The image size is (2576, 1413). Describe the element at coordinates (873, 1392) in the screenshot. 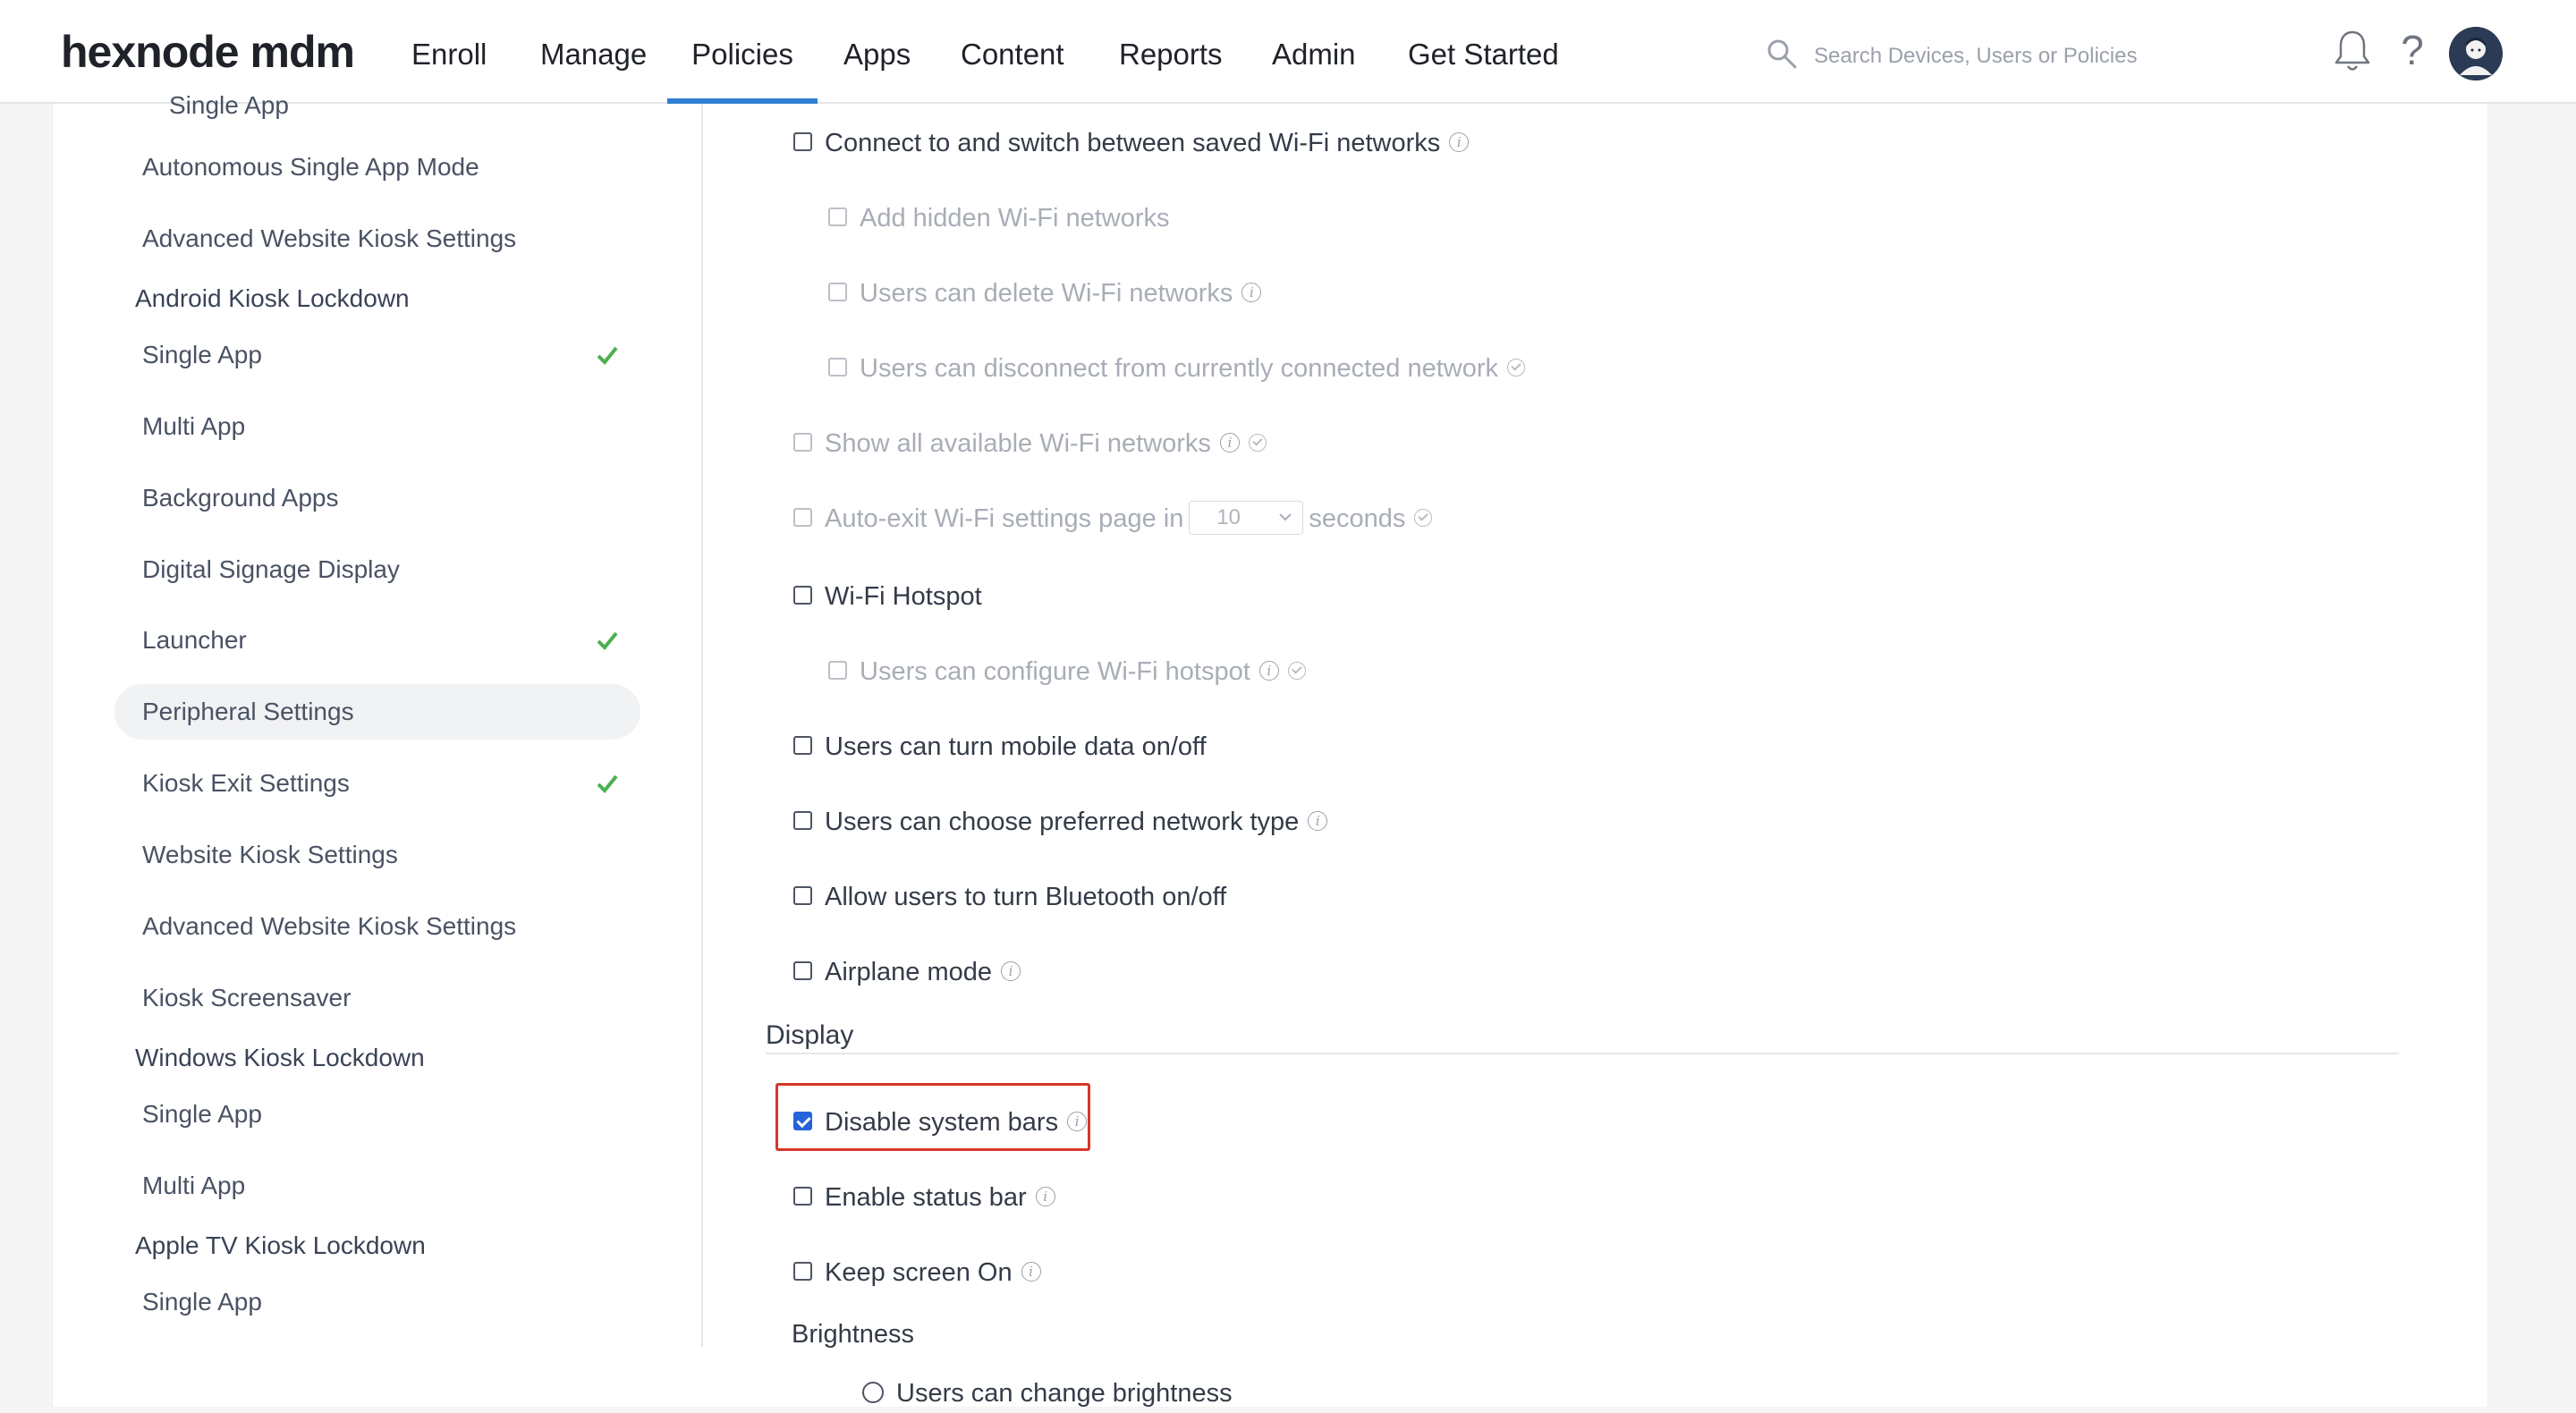

I see `radio-button` at that location.